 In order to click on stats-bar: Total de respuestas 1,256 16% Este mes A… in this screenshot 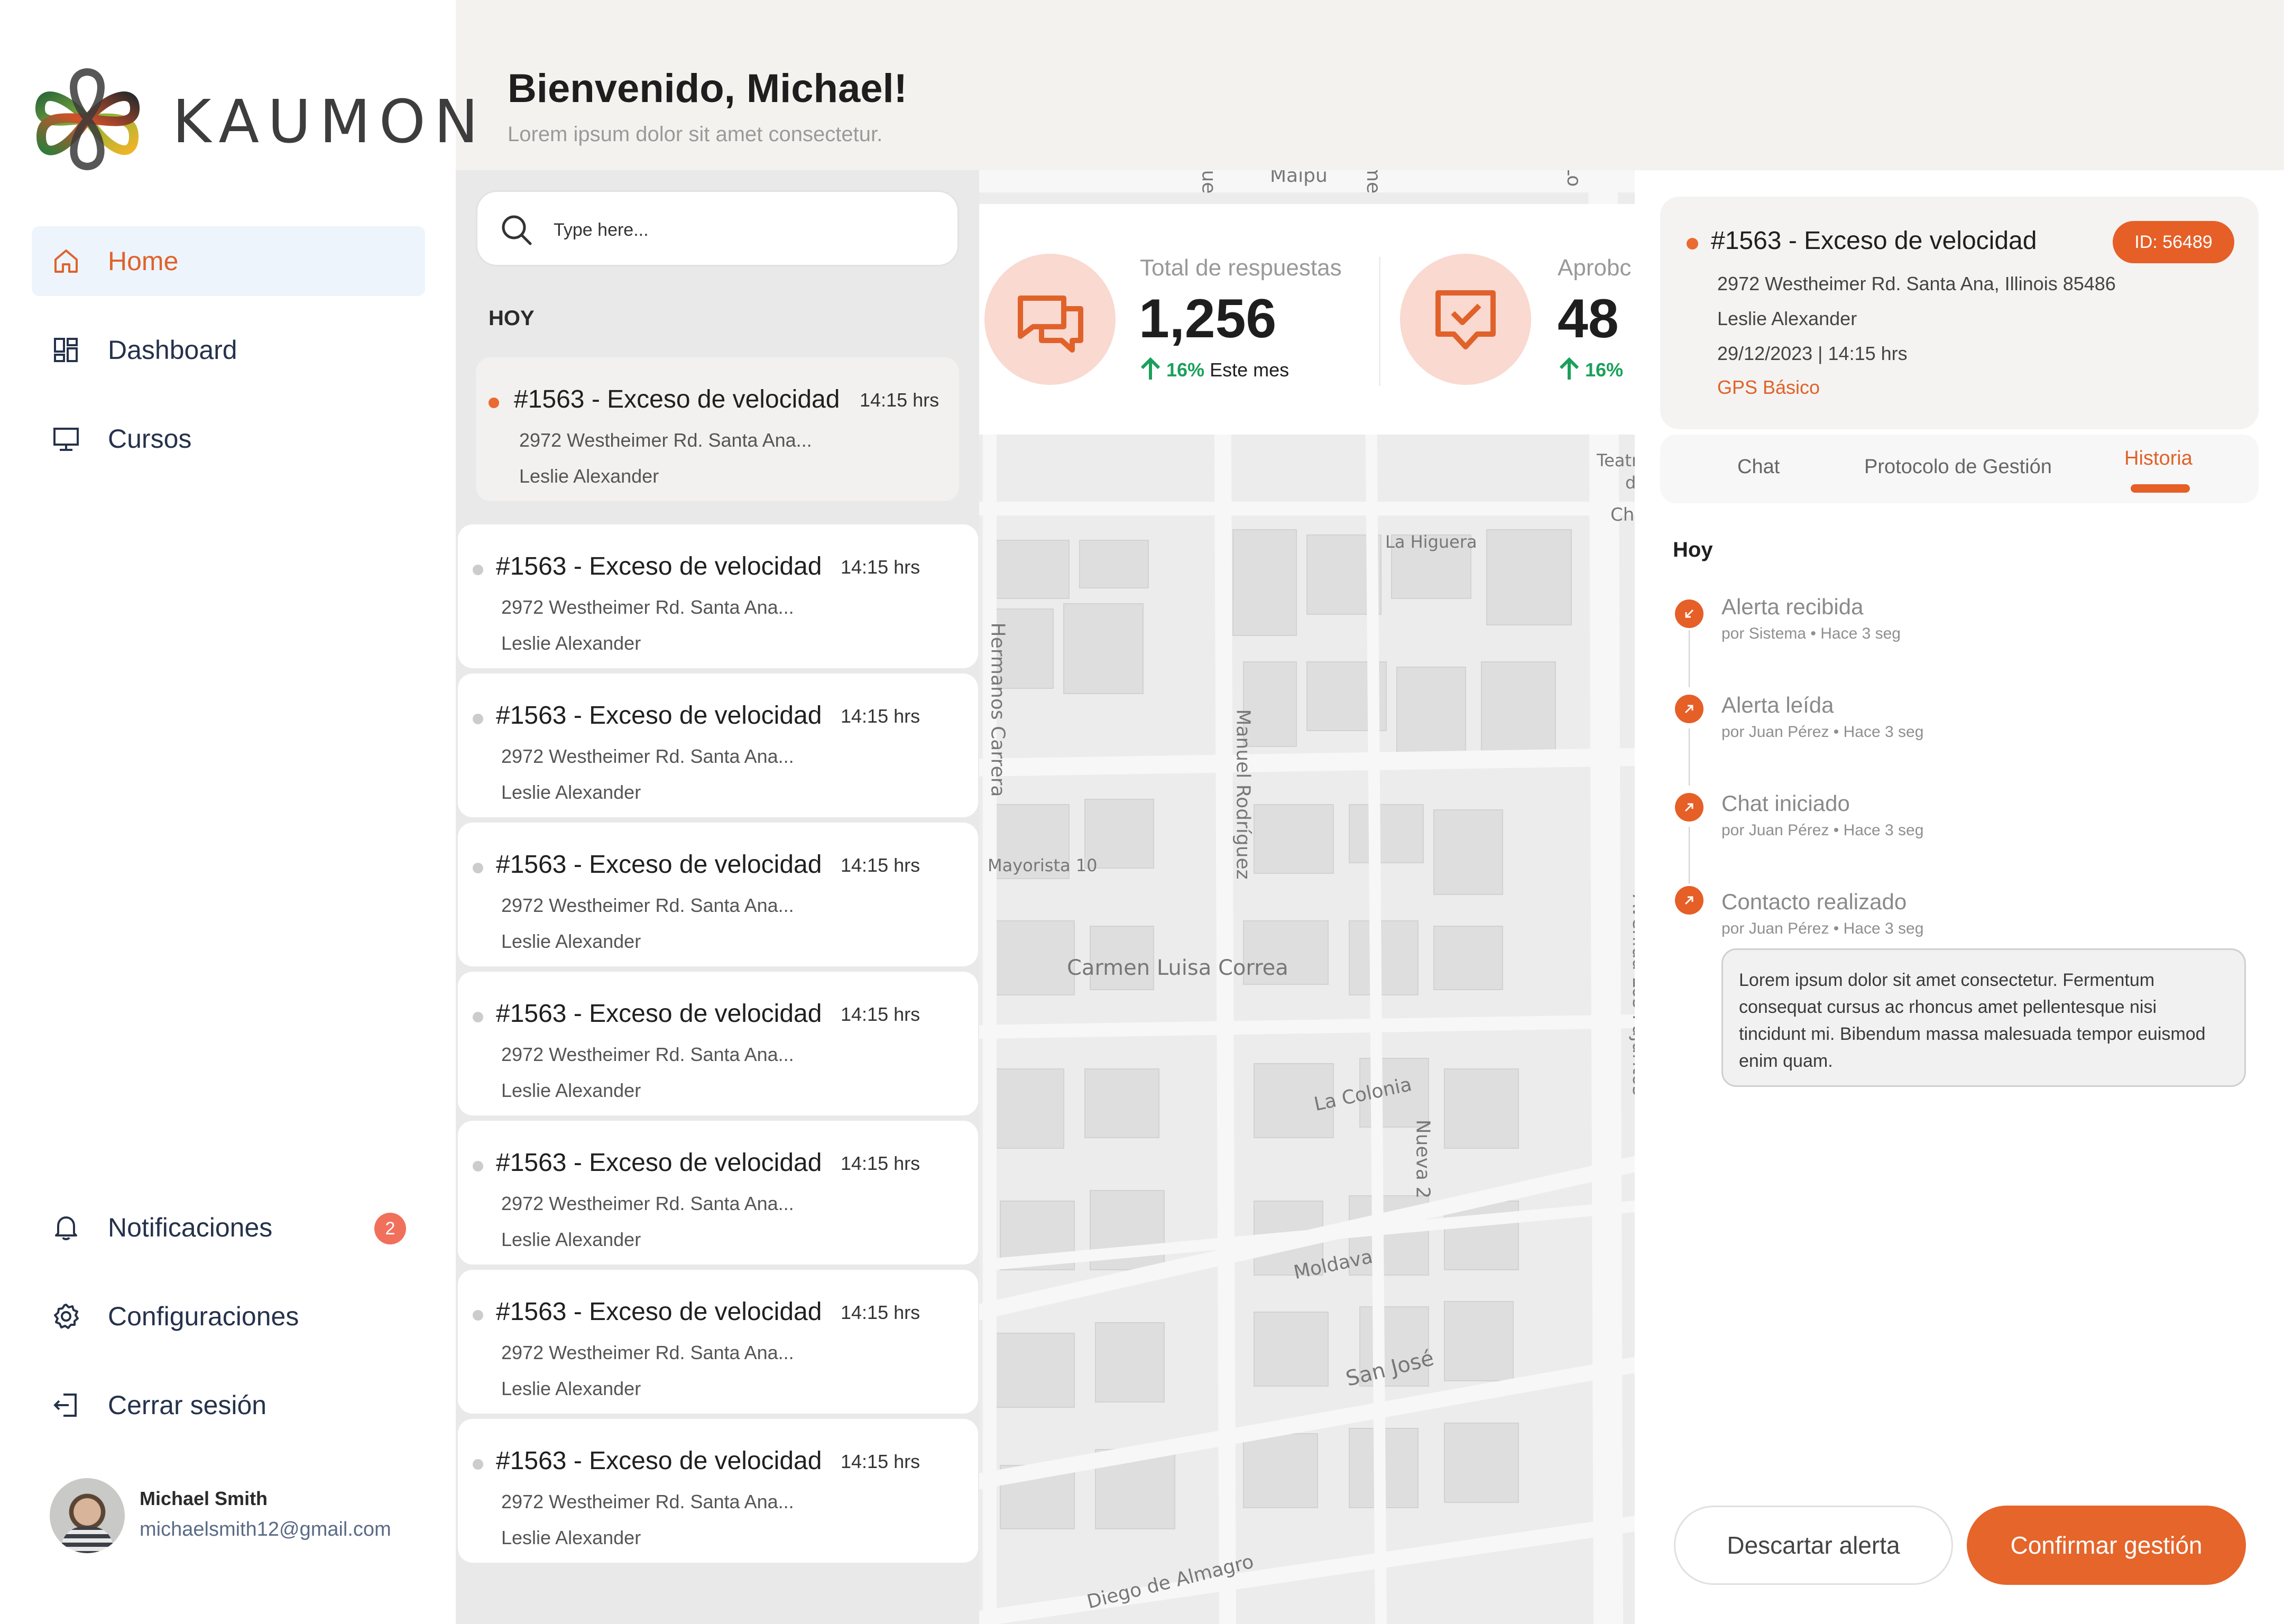, I will do `click(1307, 319)`.